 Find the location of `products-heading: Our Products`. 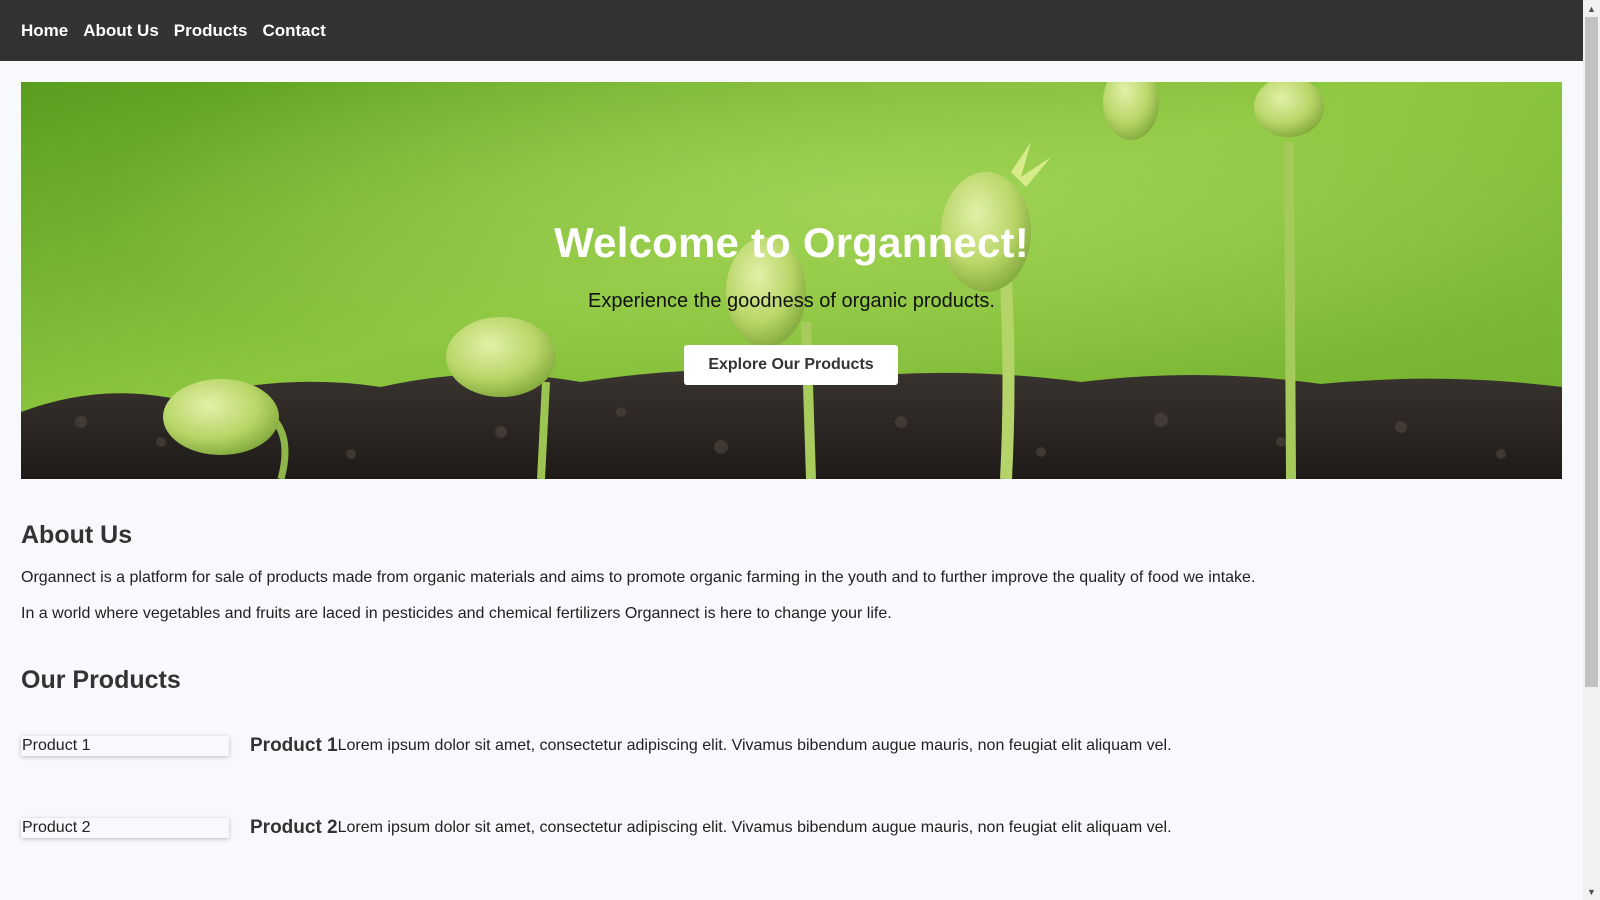

products-heading: Our Products is located at coordinates (101, 680).